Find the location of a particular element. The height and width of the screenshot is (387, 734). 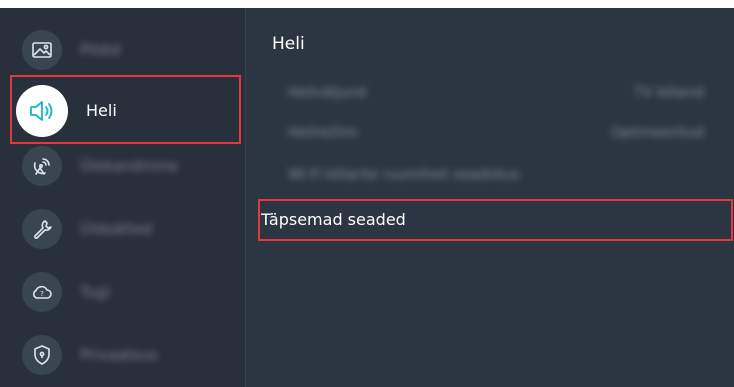

sidebar-item-label: Tugi is located at coordinates (95, 292).